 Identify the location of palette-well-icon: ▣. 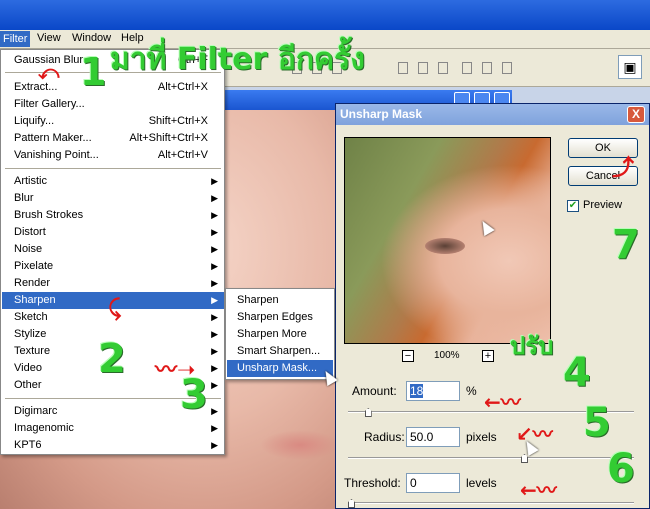
(630, 67).